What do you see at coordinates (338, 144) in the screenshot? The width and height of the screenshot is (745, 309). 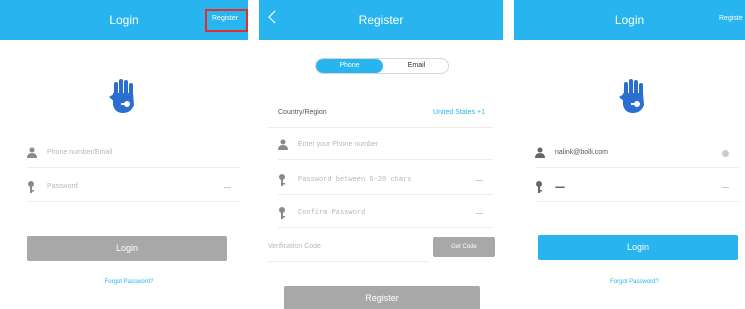 I see `phone-number-placeholder: Enter your Phone number` at bounding box center [338, 144].